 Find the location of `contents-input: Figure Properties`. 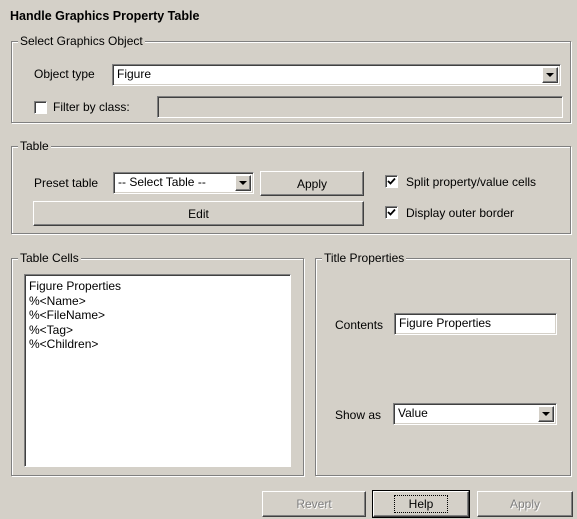

contents-input: Figure Properties is located at coordinates (475, 324).